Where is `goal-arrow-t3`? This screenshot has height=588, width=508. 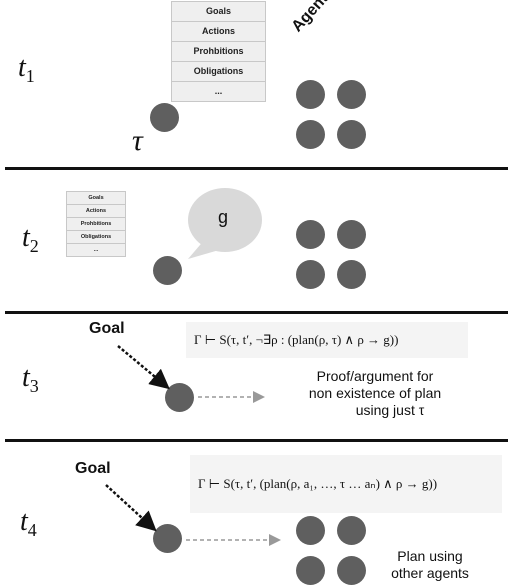
goal-arrow-t3 is located at coordinates (143, 367).